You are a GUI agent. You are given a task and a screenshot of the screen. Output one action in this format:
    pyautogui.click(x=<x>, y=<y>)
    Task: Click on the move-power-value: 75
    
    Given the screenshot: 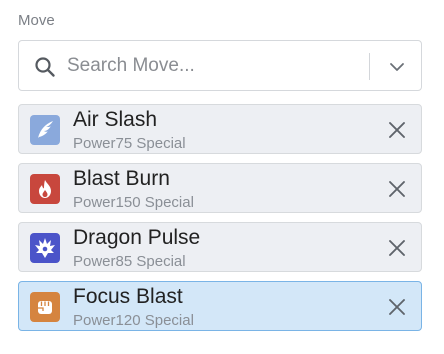 What is the action you would take?
    pyautogui.click(x=124, y=143)
    